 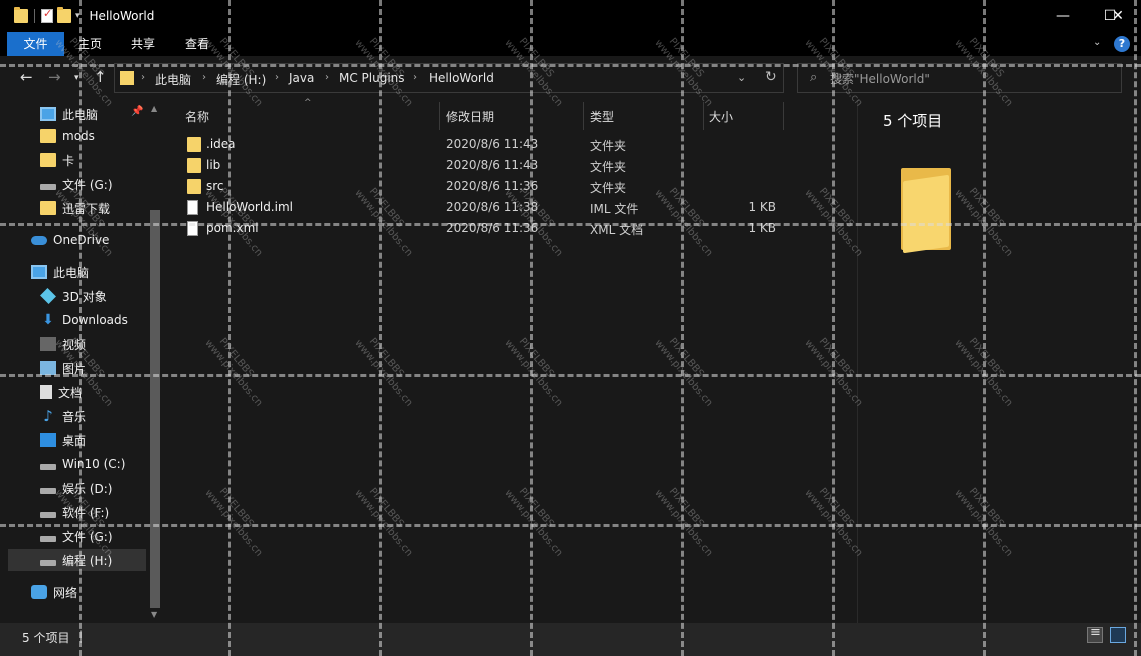 I want to click on column-header-date: 修改日期, so click(x=513, y=117).